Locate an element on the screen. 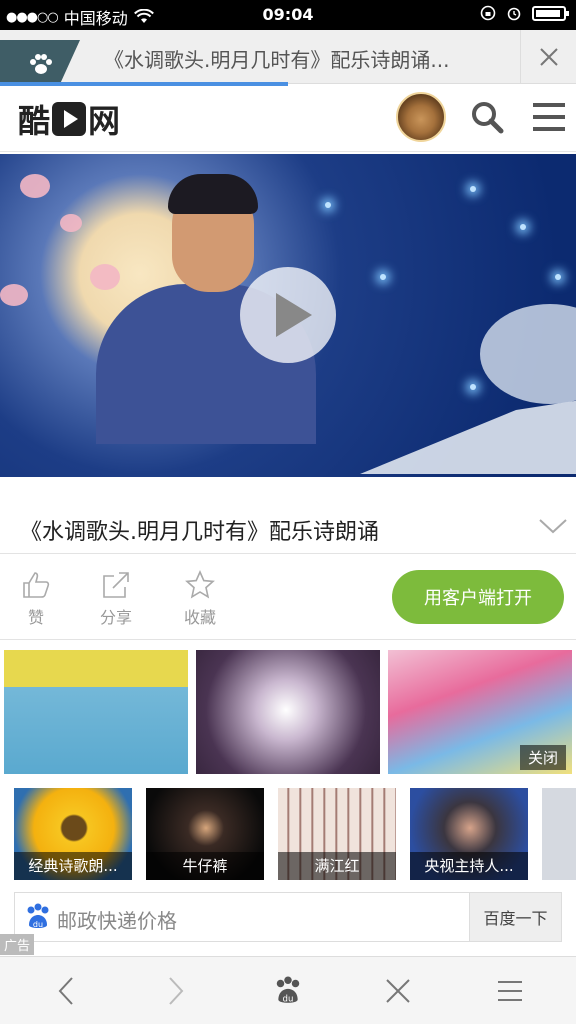 This screenshot has width=576, height=1024. like-label: 赞 is located at coordinates (35, 617).